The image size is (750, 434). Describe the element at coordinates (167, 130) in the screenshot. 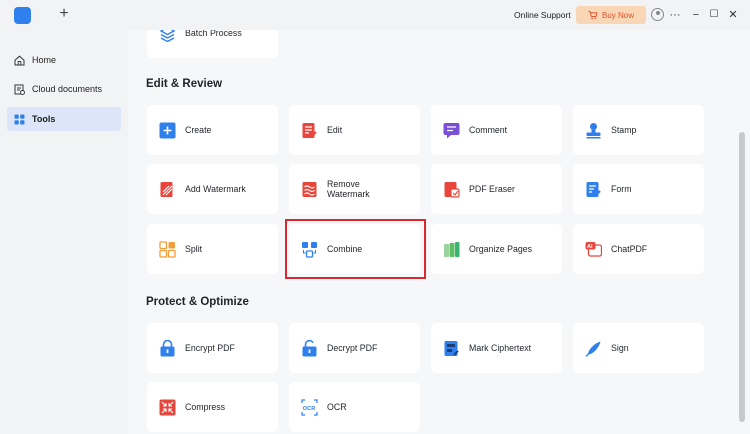

I see `create-plus-icon` at that location.